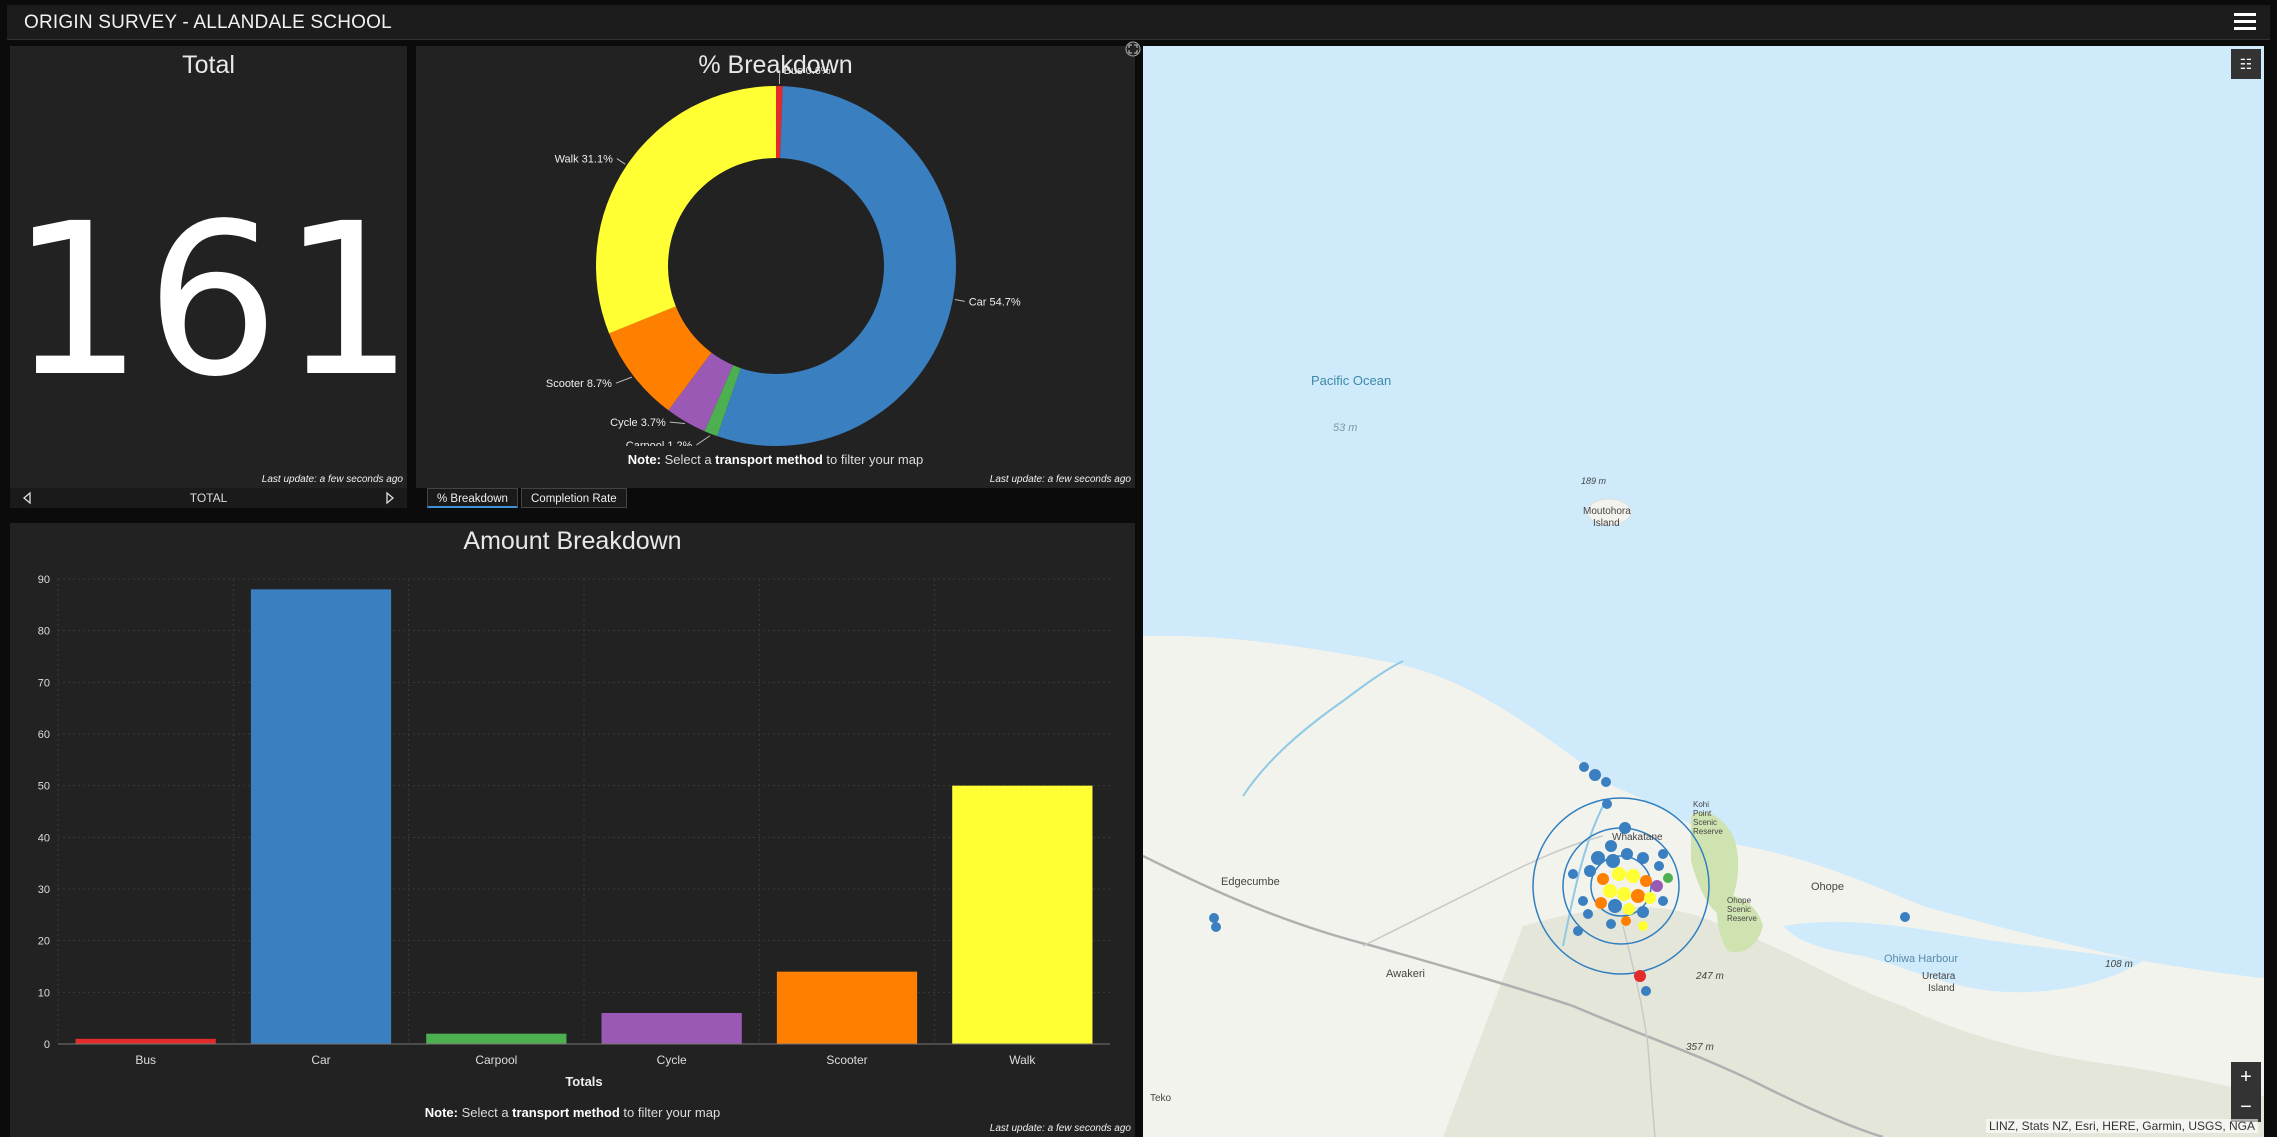 The height and width of the screenshot is (1137, 2277). I want to click on bar-bus, so click(145, 1041).